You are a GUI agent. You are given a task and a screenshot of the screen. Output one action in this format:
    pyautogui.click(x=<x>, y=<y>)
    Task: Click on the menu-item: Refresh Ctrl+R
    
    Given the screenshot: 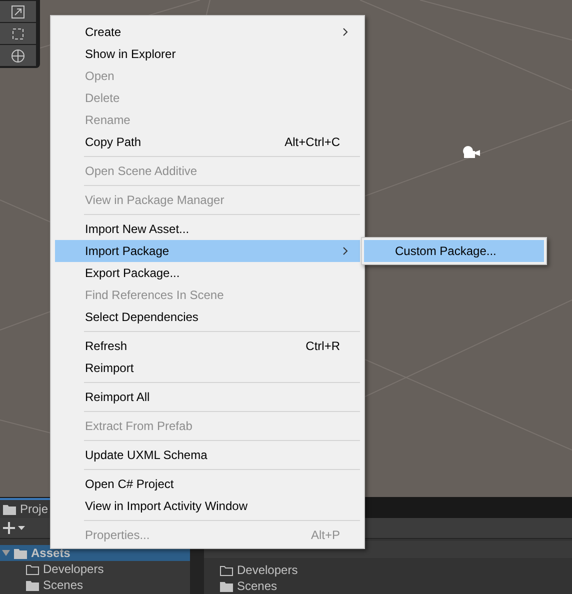 What is the action you would take?
    pyautogui.click(x=207, y=346)
    